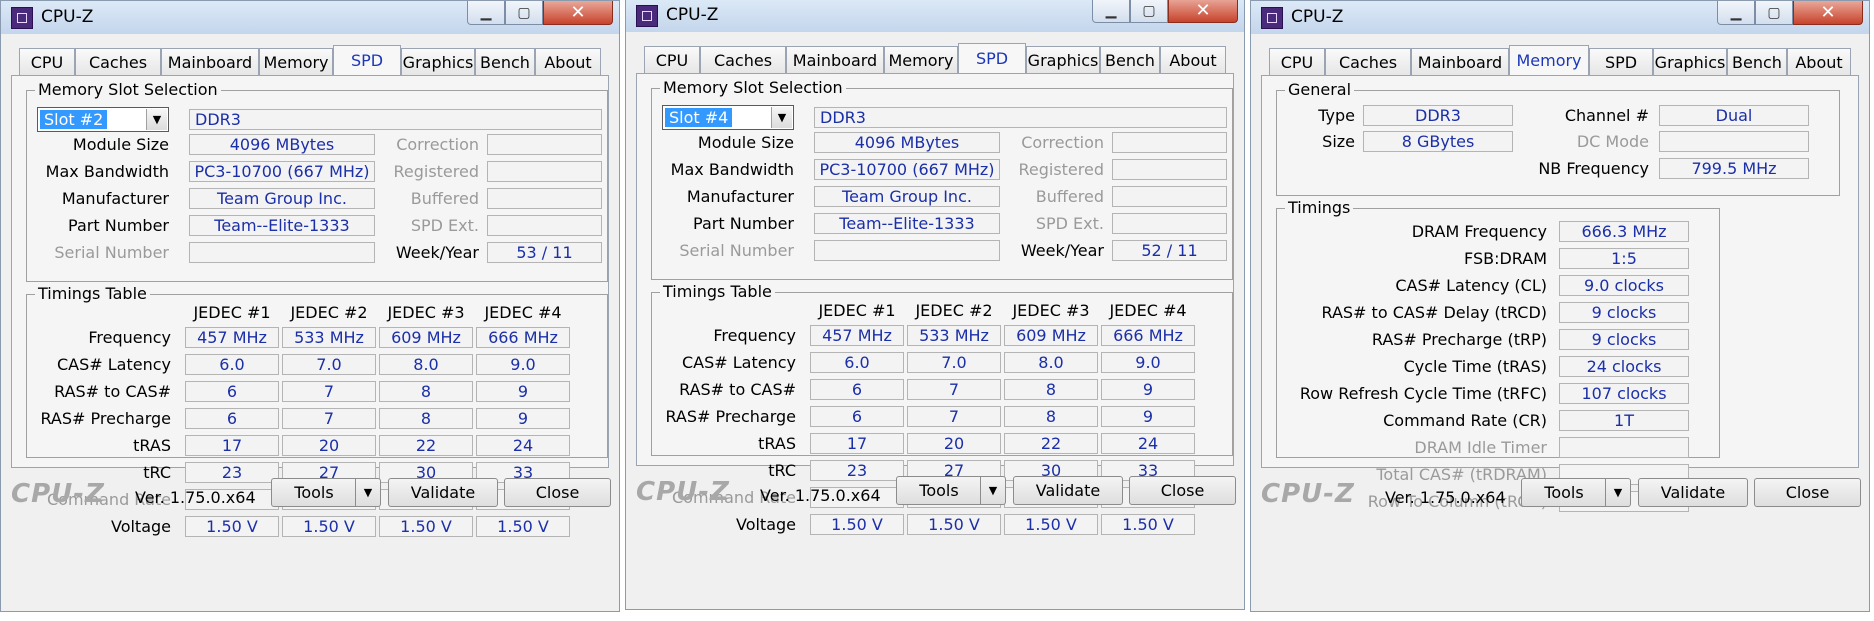  What do you see at coordinates (1624, 231) in the screenshot?
I see `memory-timing-value: 666.3 MHz` at bounding box center [1624, 231].